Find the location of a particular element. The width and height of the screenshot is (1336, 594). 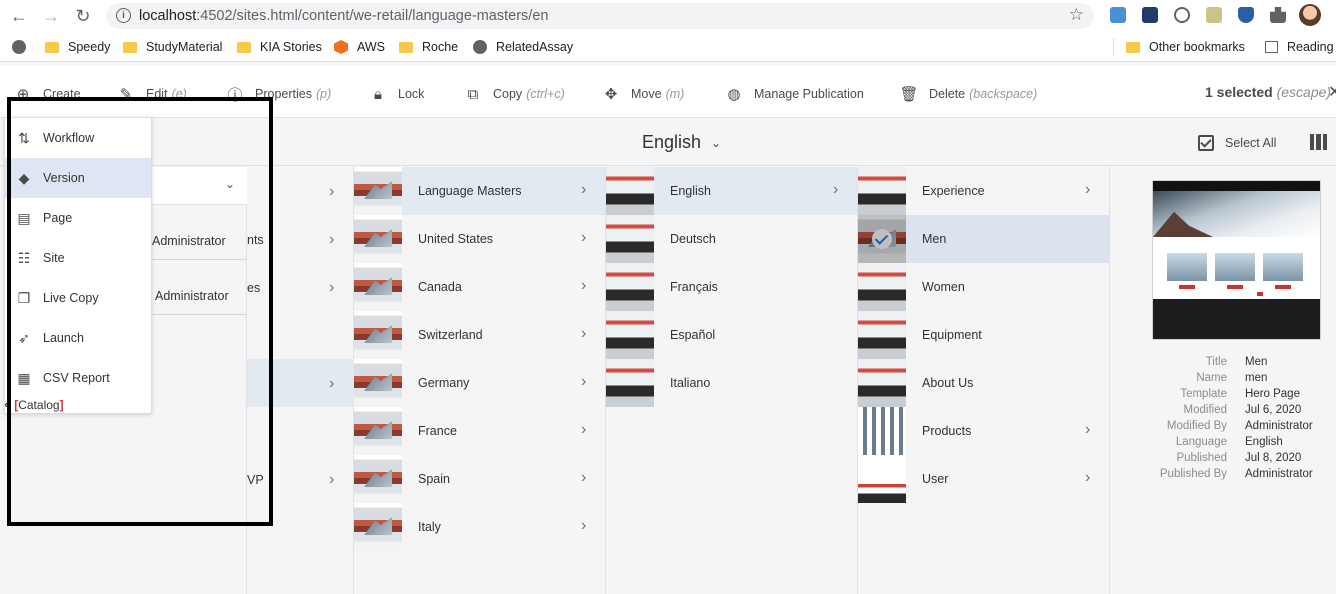

link-icon: ⚭ is located at coordinates (8, 405).